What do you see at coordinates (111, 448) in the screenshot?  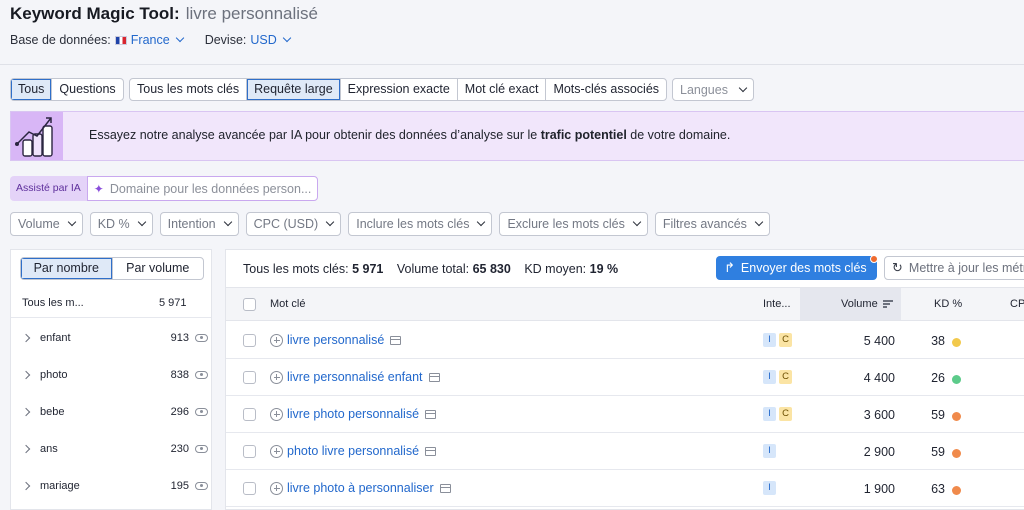 I see `group-item-ans: ans 230` at bounding box center [111, 448].